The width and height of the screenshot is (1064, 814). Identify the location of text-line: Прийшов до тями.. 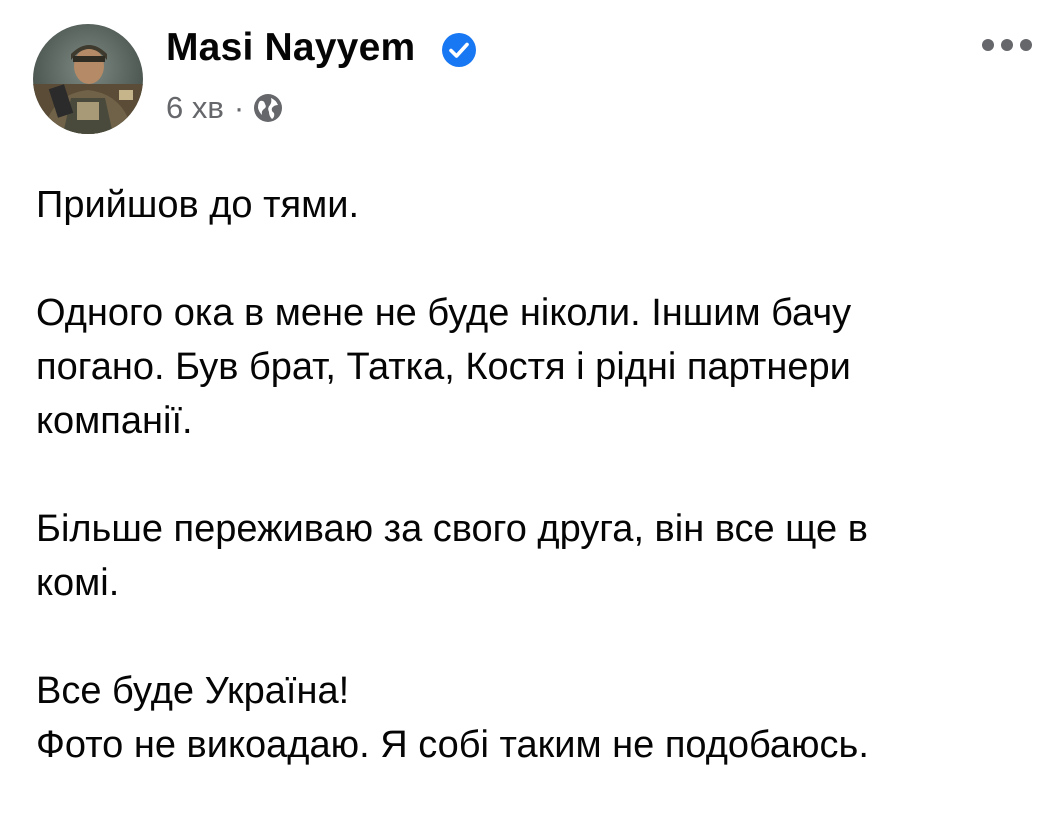
(198, 205).